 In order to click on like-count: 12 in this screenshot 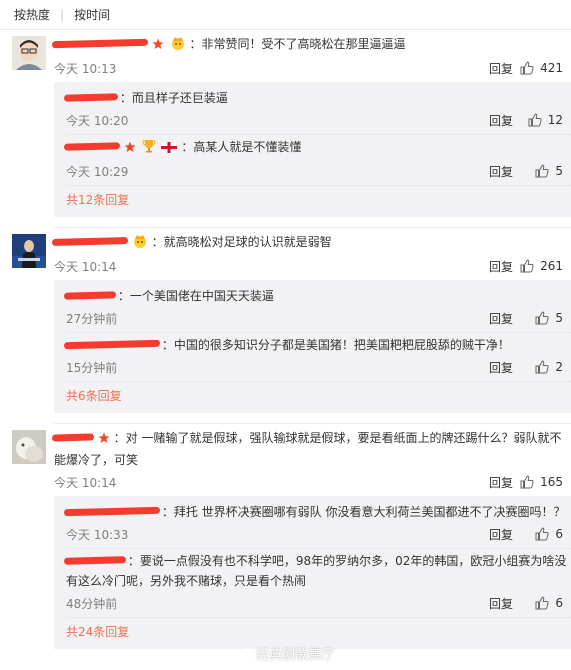, I will do `click(555, 120)`.